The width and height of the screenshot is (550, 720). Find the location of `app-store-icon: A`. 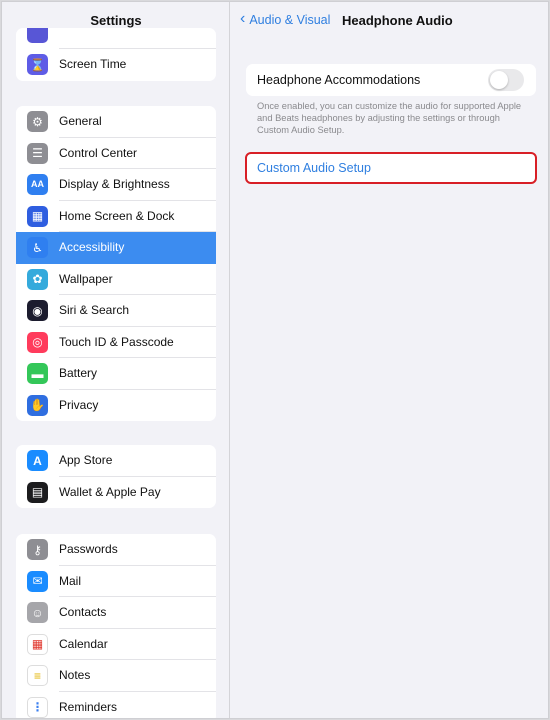

app-store-icon: A is located at coordinates (37, 460).